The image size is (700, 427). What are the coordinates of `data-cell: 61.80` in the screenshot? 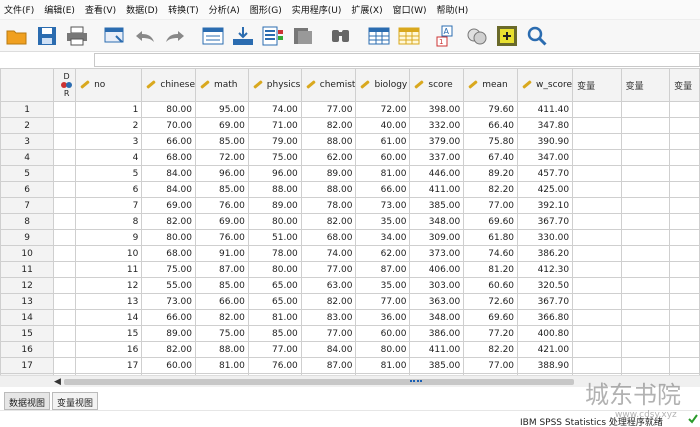 It's located at (491, 237).